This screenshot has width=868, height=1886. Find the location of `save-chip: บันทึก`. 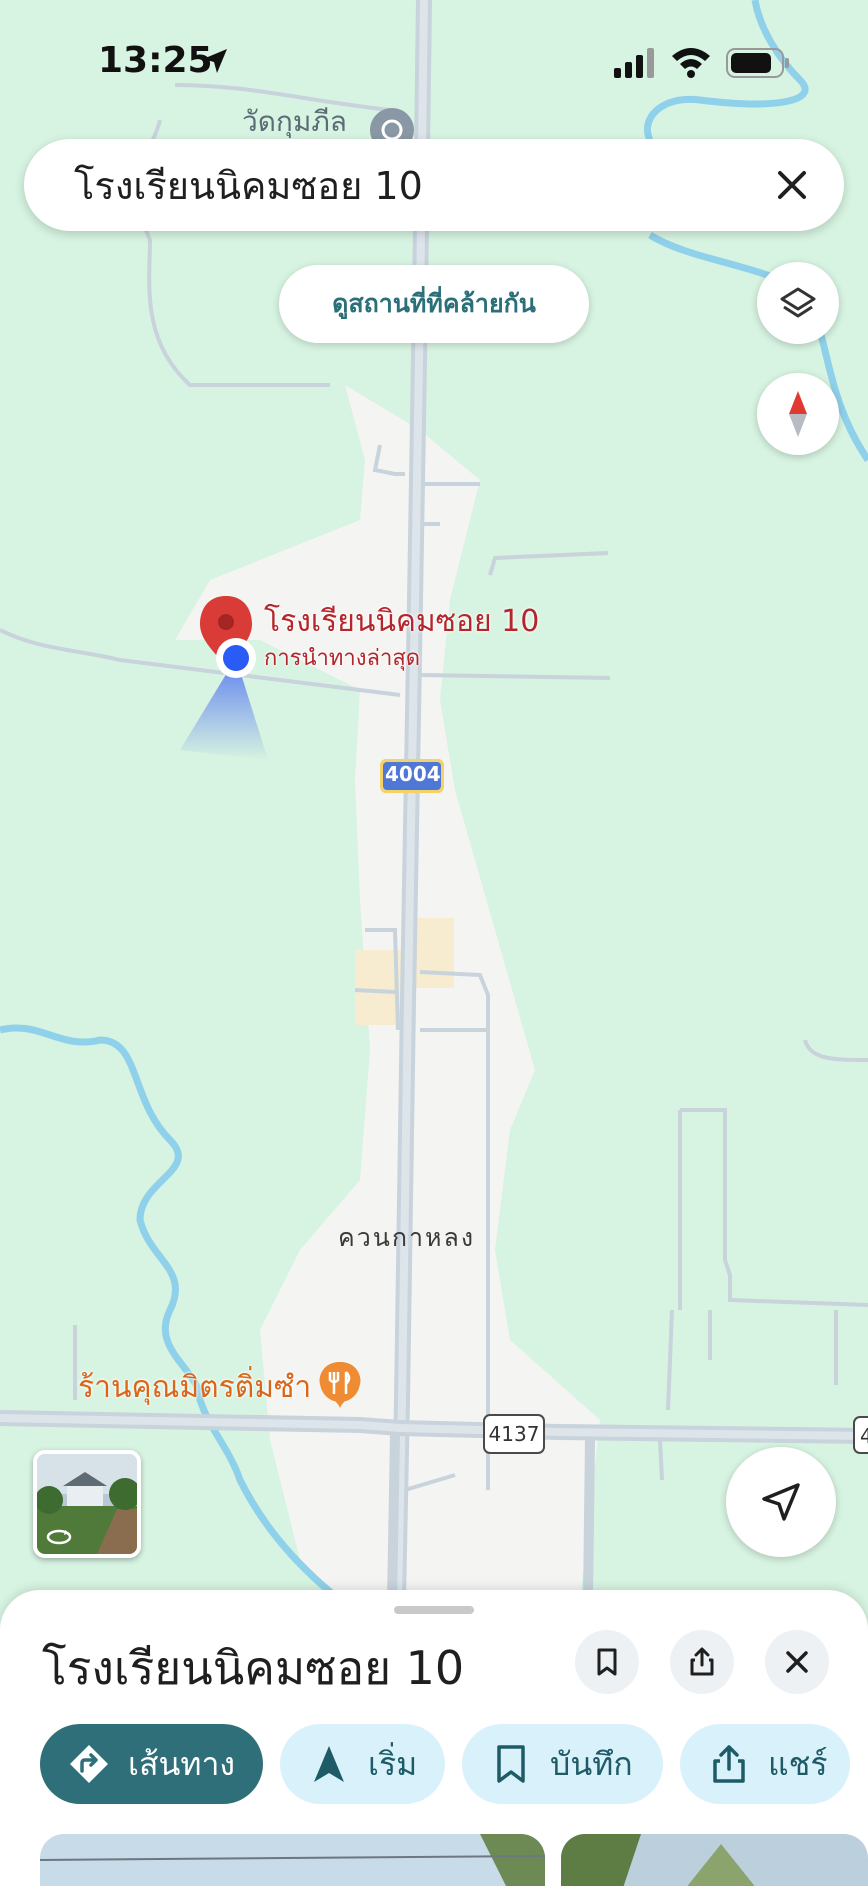

save-chip: บันทึก is located at coordinates (562, 1764).